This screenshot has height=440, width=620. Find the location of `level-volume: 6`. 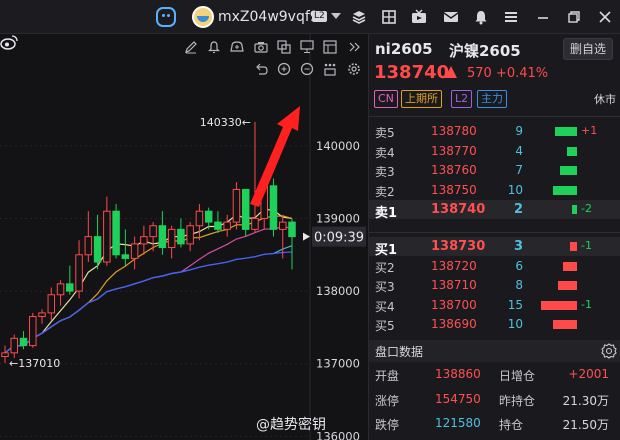

level-volume: 6 is located at coordinates (519, 265).